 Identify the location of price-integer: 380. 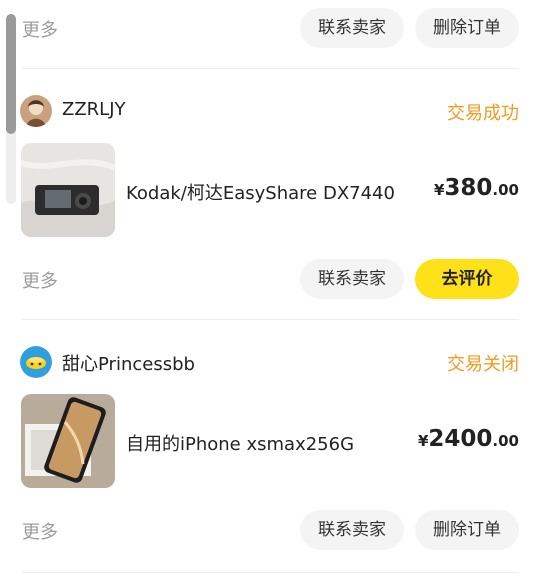
(468, 188).